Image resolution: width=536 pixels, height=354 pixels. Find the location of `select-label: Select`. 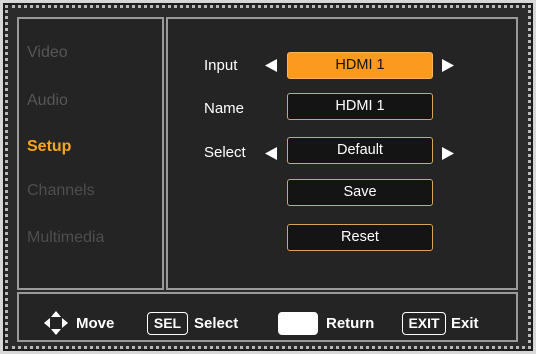

select-label: Select is located at coordinates (225, 152).